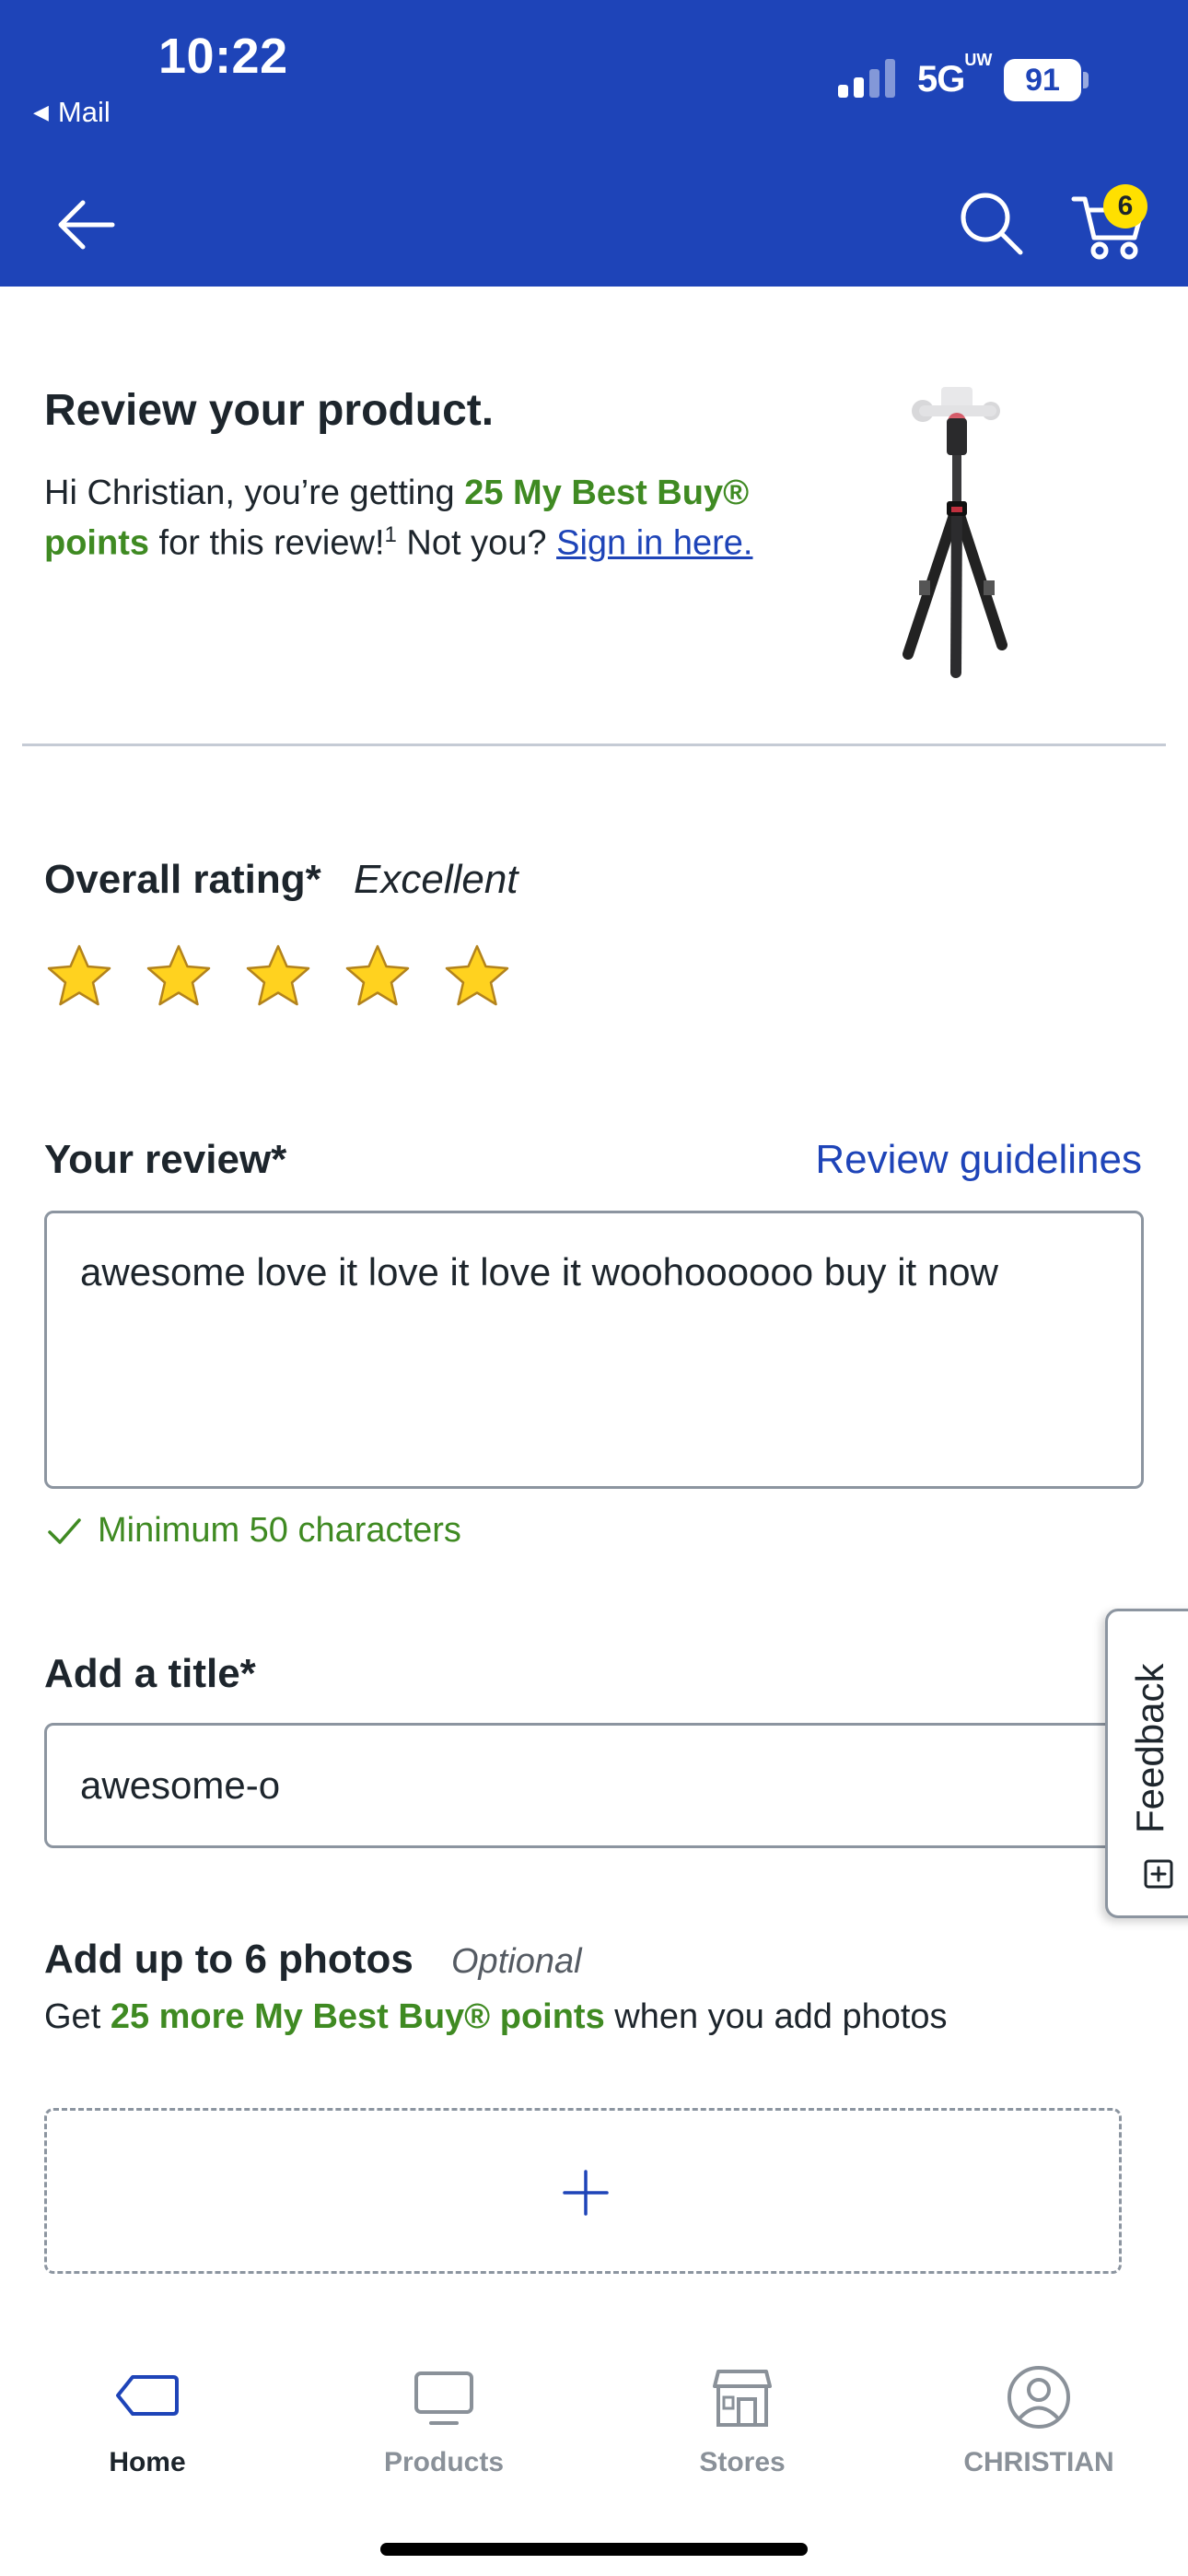  I want to click on add-photo-dropzone, so click(583, 2191).